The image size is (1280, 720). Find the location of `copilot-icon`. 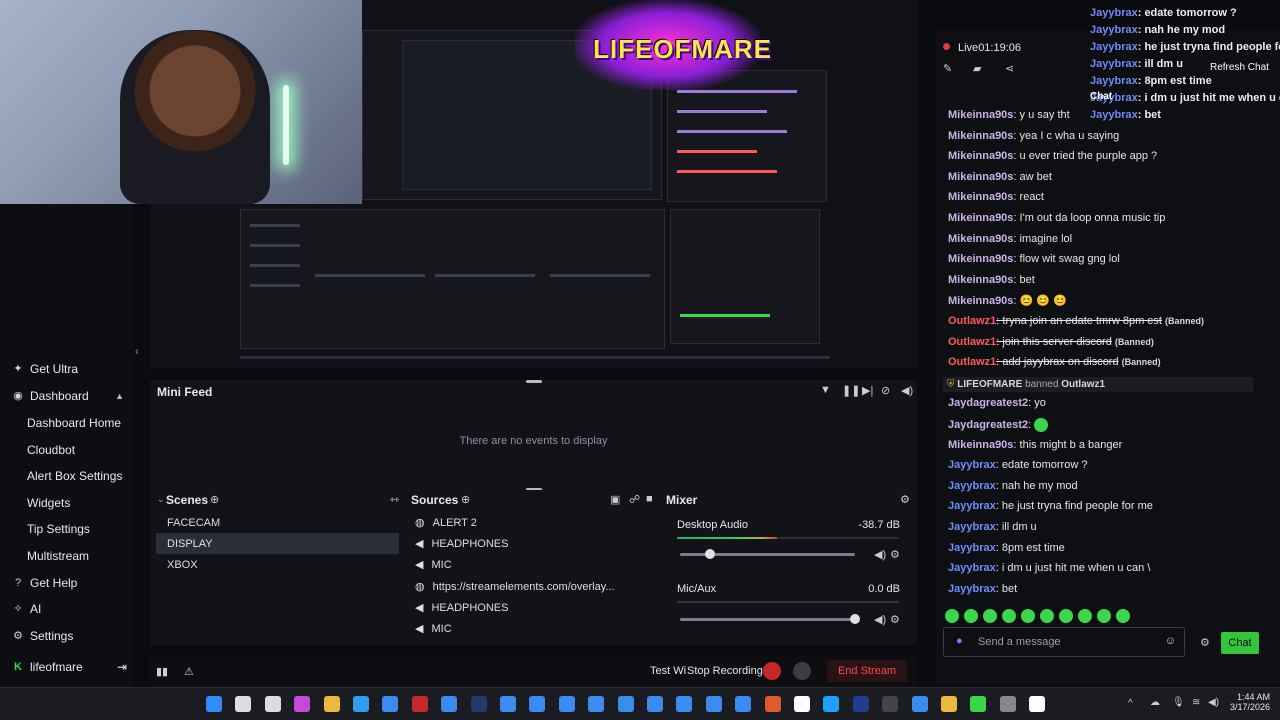

copilot-icon is located at coordinates (302, 704).